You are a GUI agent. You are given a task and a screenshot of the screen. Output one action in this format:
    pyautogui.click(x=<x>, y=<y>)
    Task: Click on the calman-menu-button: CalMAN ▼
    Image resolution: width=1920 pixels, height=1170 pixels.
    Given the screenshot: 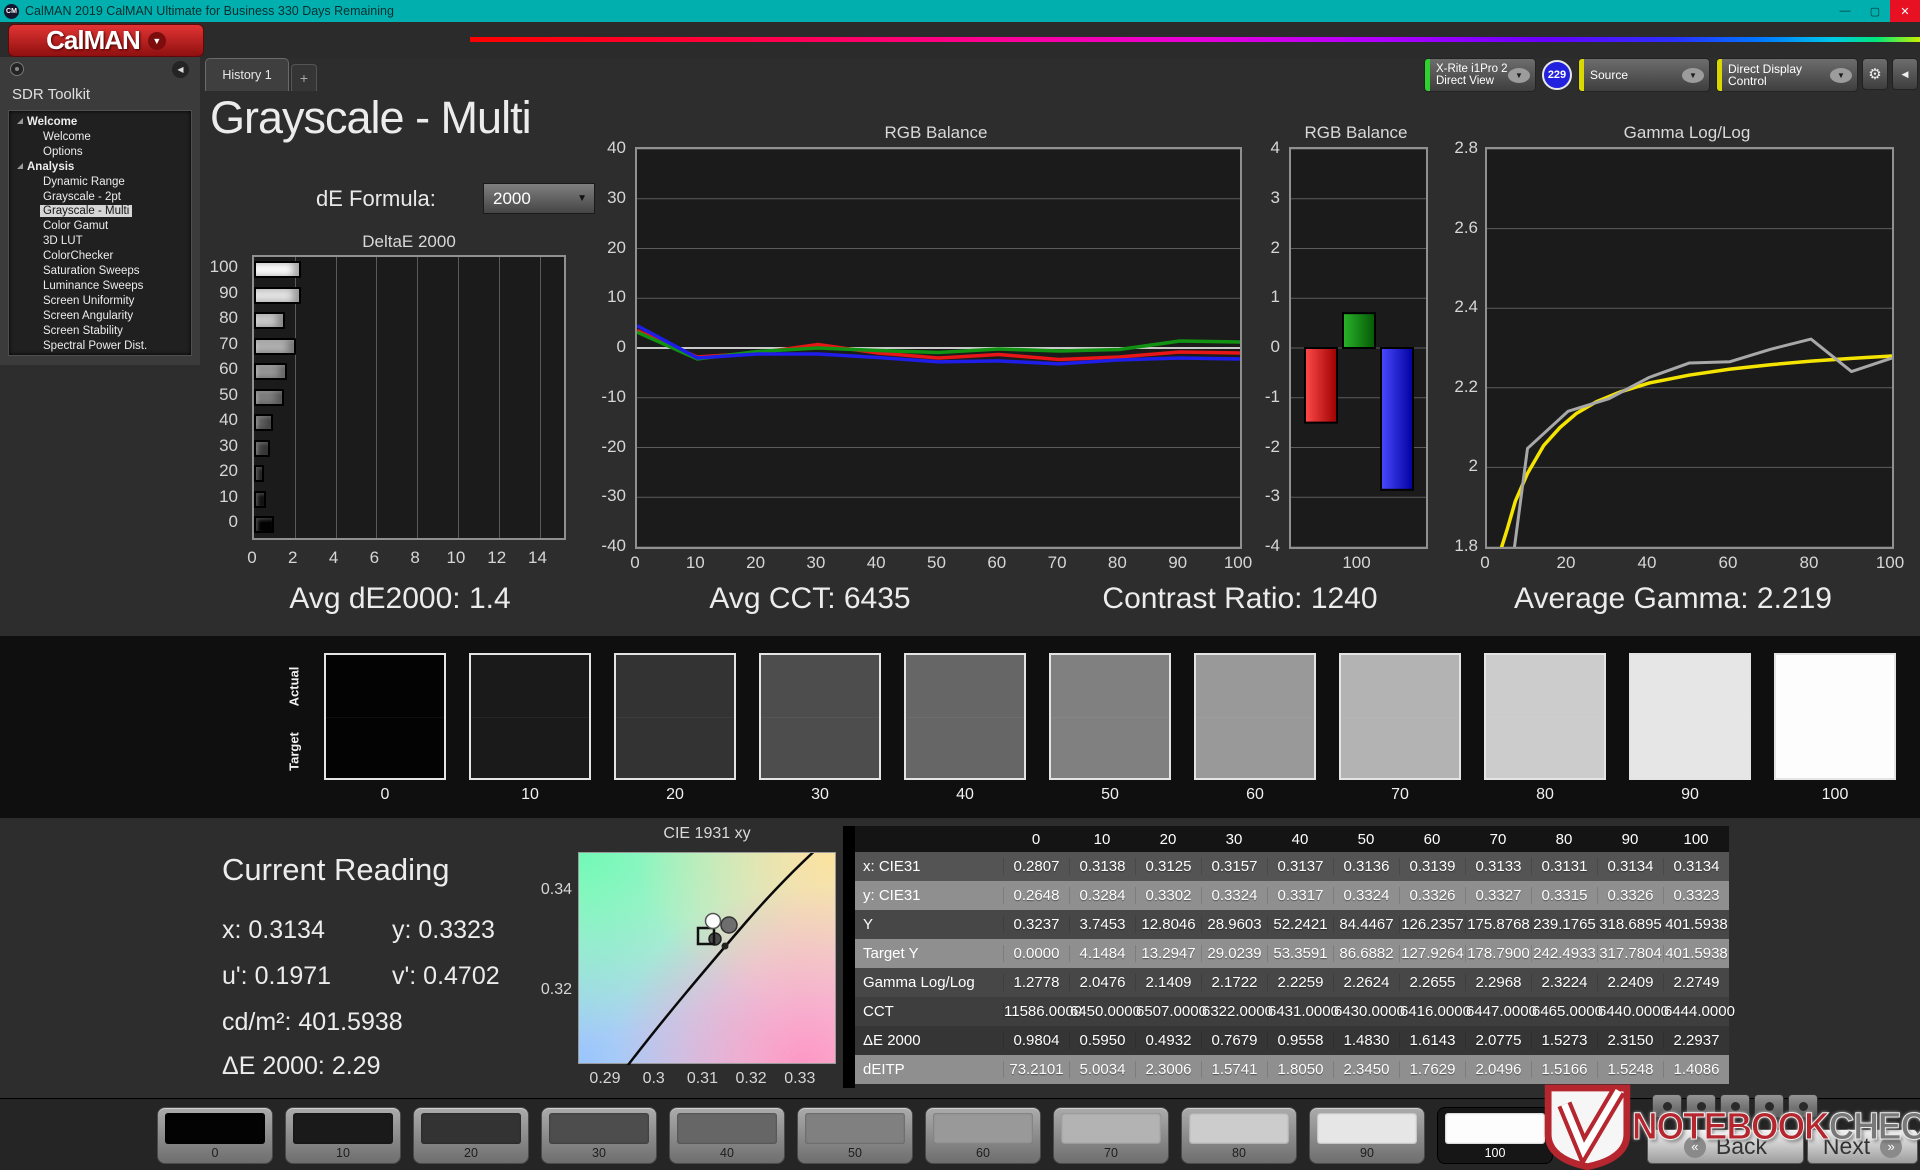 What is the action you would take?
    pyautogui.click(x=106, y=40)
    